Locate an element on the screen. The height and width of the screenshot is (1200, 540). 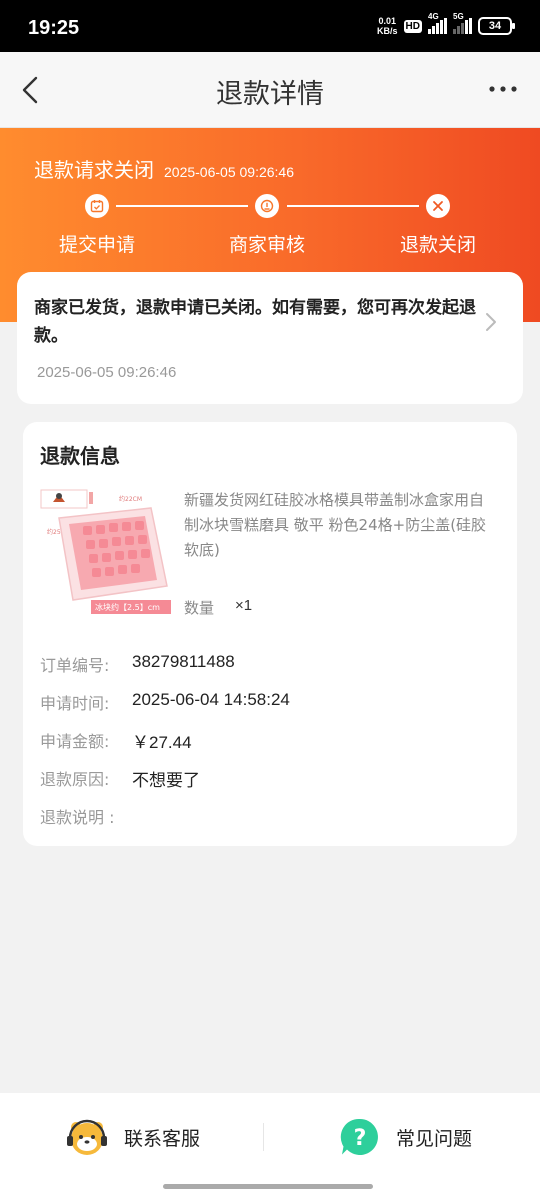
refund-reason: 不想要了 is located at coordinates (166, 780).